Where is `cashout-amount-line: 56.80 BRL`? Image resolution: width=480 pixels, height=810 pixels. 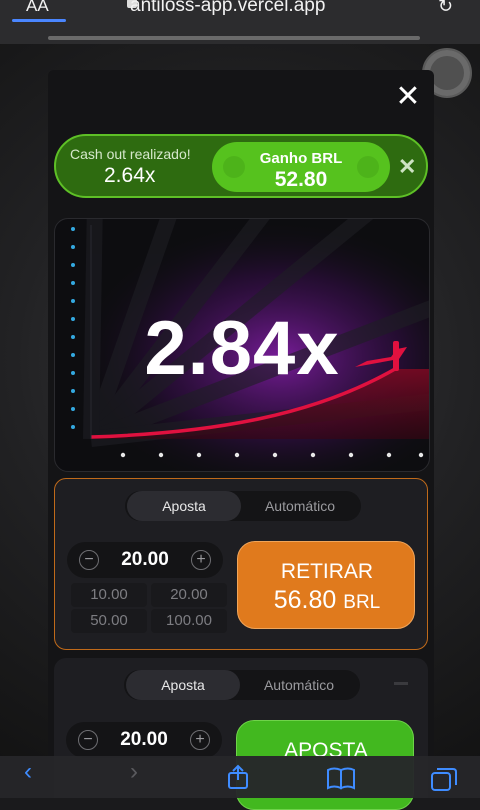 cashout-amount-line: 56.80 BRL is located at coordinates (327, 600).